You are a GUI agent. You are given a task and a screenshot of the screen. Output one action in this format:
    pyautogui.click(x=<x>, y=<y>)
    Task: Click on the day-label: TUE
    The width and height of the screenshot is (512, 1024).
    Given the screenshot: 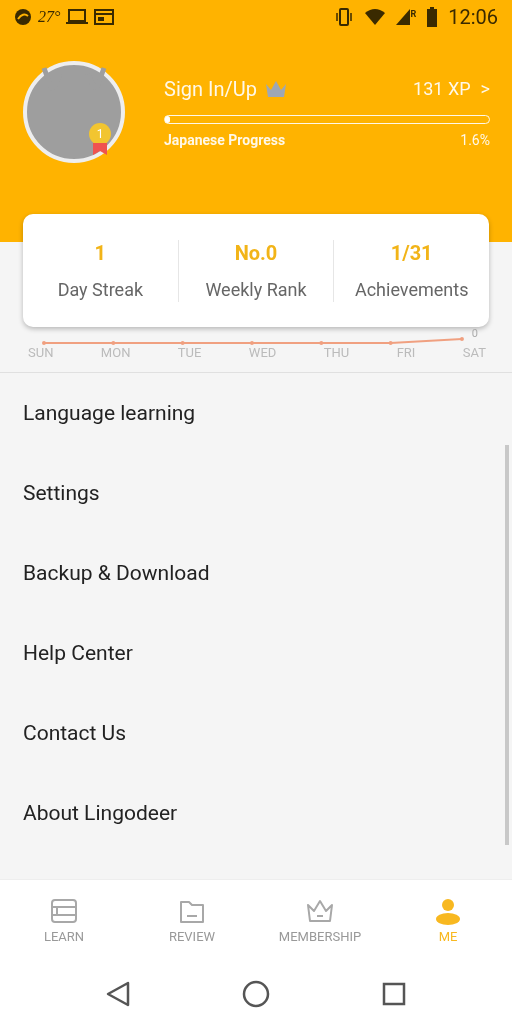 What is the action you would take?
    pyautogui.click(x=189, y=352)
    